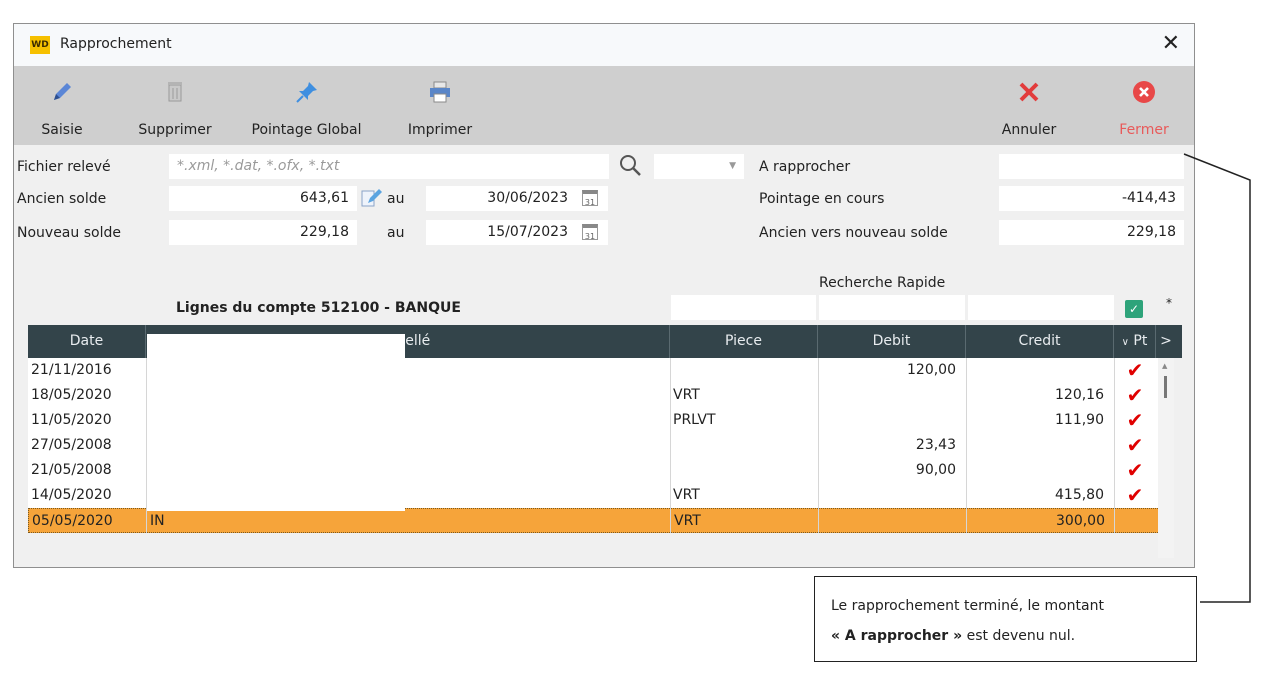 The width and height of the screenshot is (1275, 679). Describe the element at coordinates (694, 420) in the screenshot. I see `row-piece: PRLVT` at that location.